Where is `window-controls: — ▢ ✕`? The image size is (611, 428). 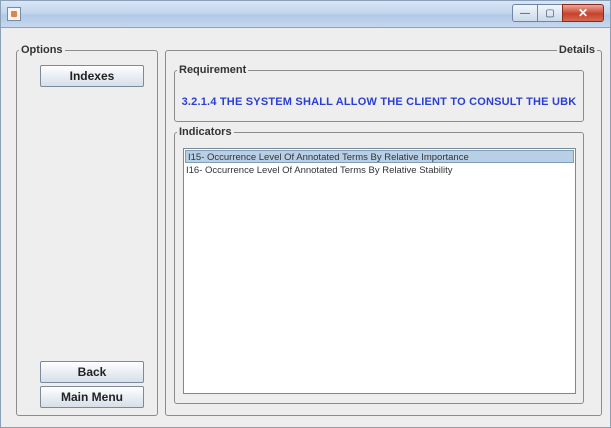
window-controls: — ▢ ✕ is located at coordinates (558, 13).